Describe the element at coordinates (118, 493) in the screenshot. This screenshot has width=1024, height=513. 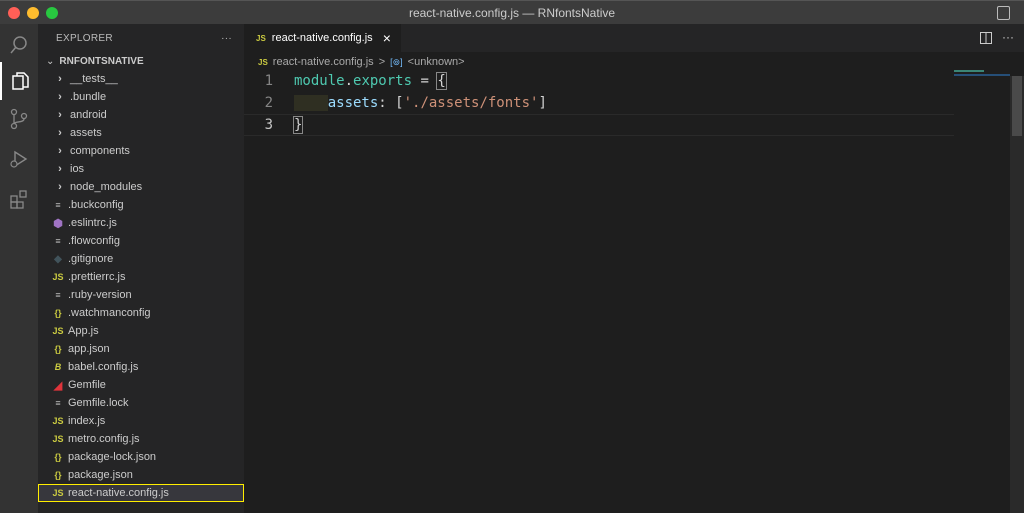
I see `item-label: react-native.config.js` at that location.